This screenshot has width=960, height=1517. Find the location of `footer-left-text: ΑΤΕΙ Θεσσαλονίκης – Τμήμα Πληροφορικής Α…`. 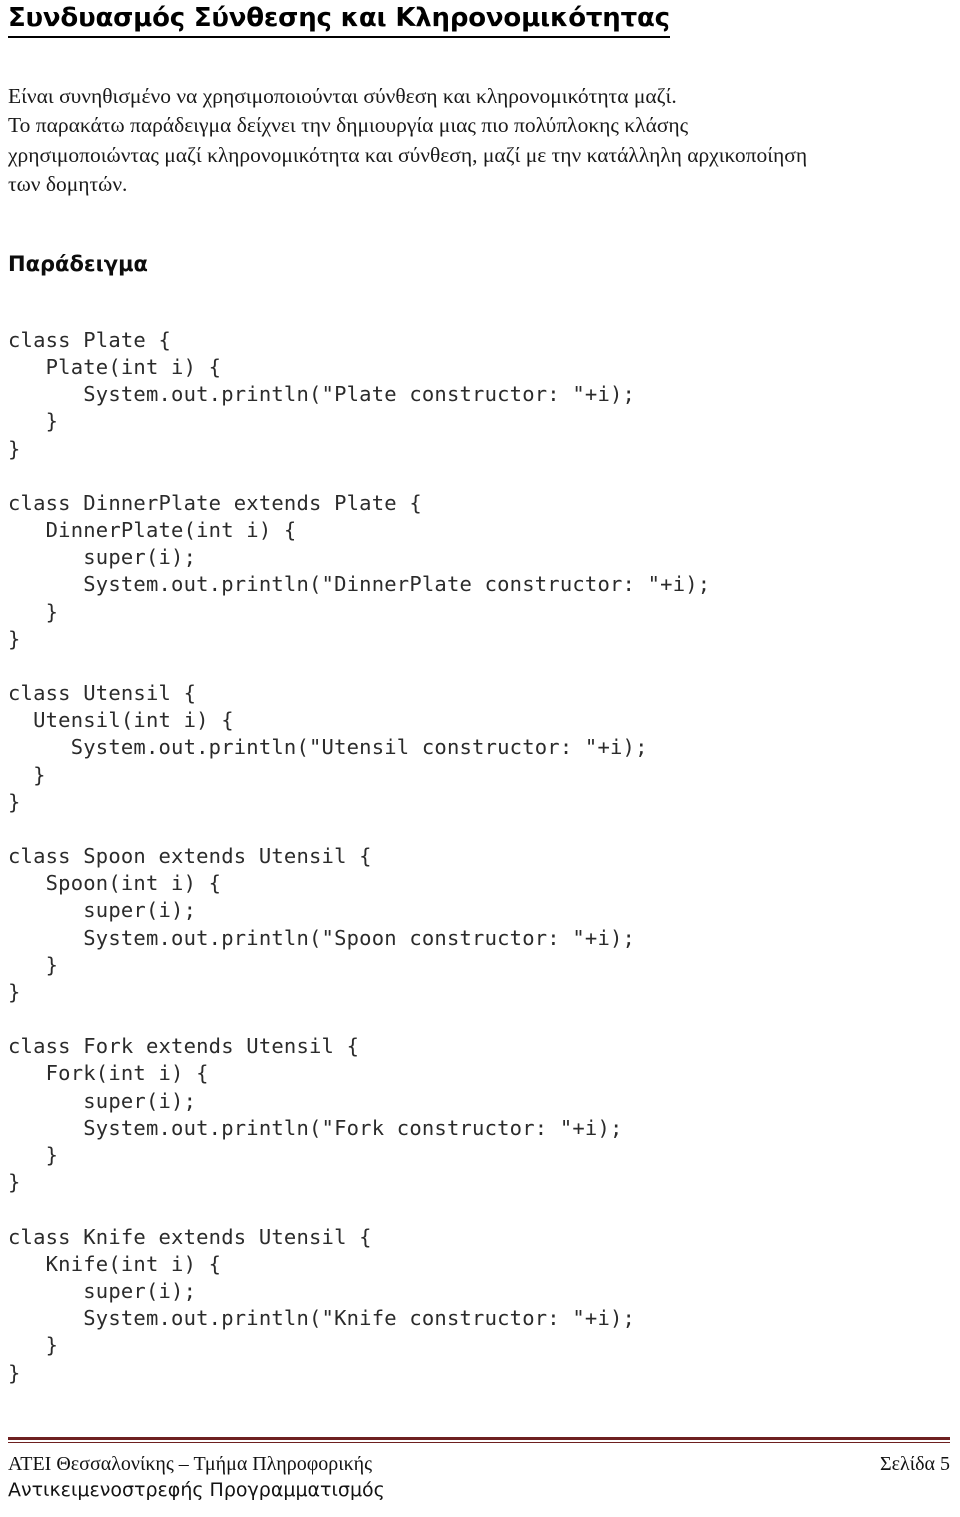

footer-left-text: ΑΤΕΙ Θεσσαλονίκης – Τμήμα Πληροφορικής Α… is located at coordinates (196, 1477).